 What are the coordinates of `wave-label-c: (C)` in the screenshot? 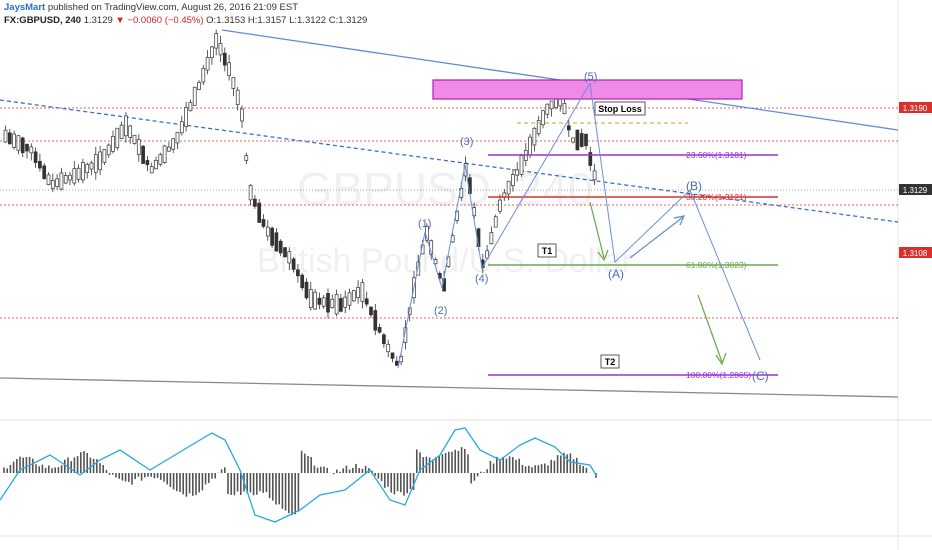 It's located at (760, 376).